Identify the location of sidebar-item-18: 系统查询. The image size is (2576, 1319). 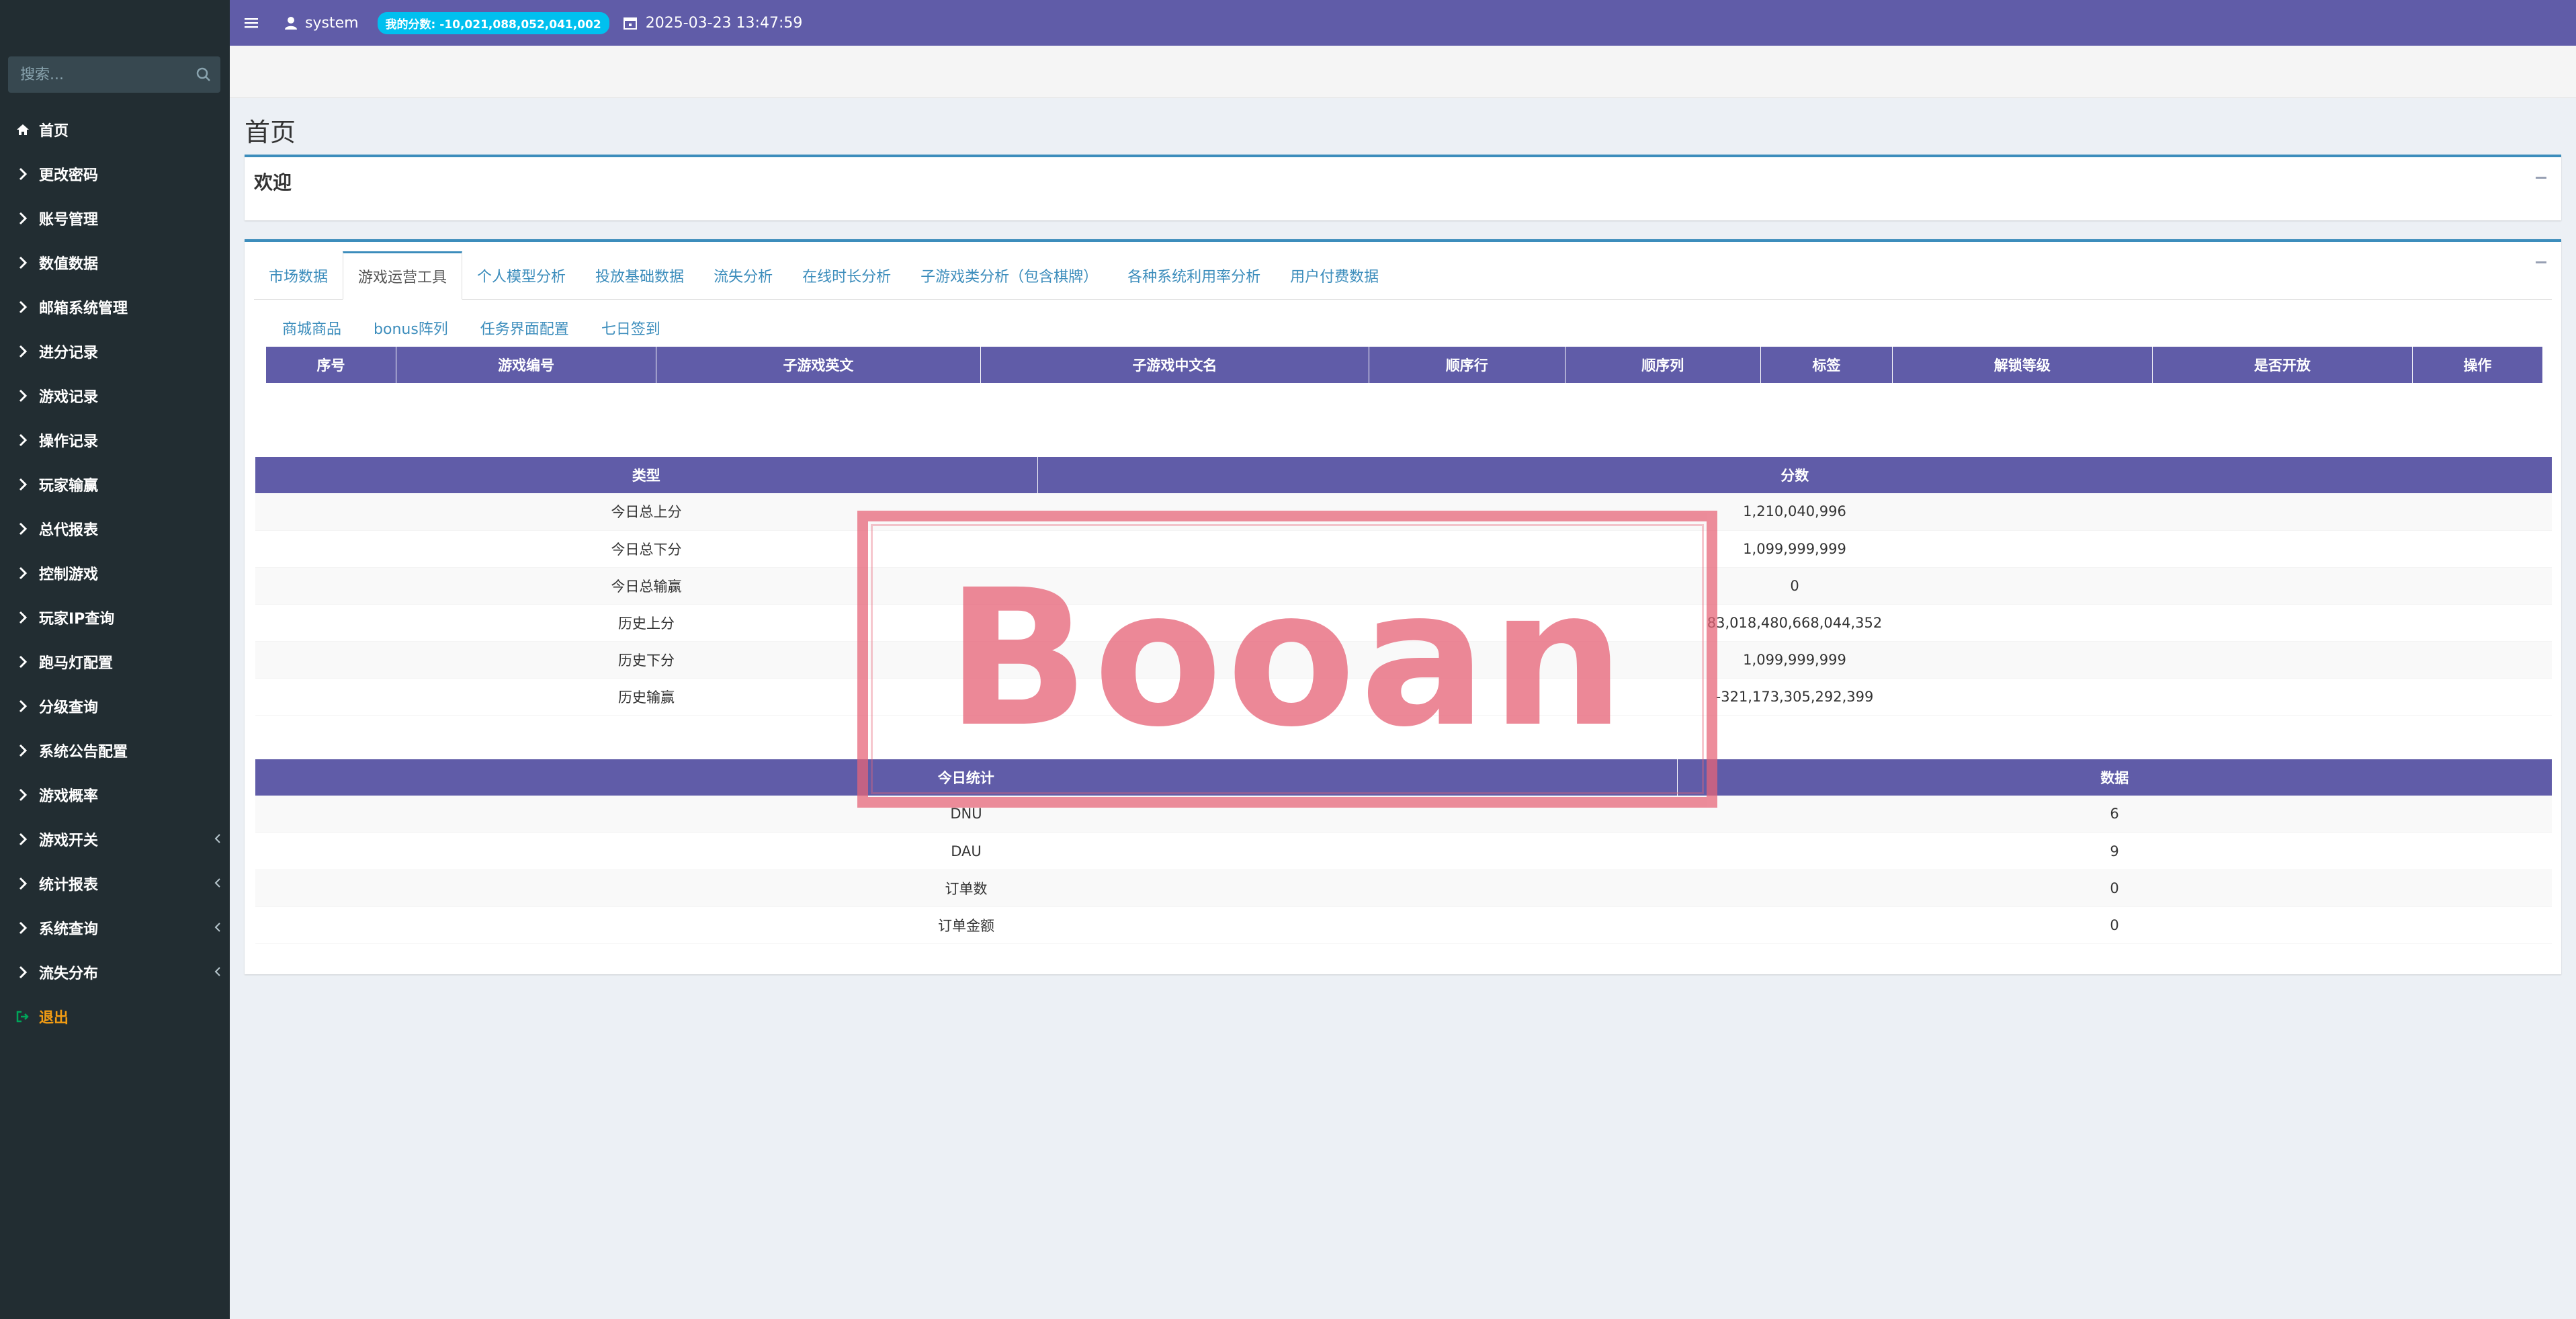
(115, 928).